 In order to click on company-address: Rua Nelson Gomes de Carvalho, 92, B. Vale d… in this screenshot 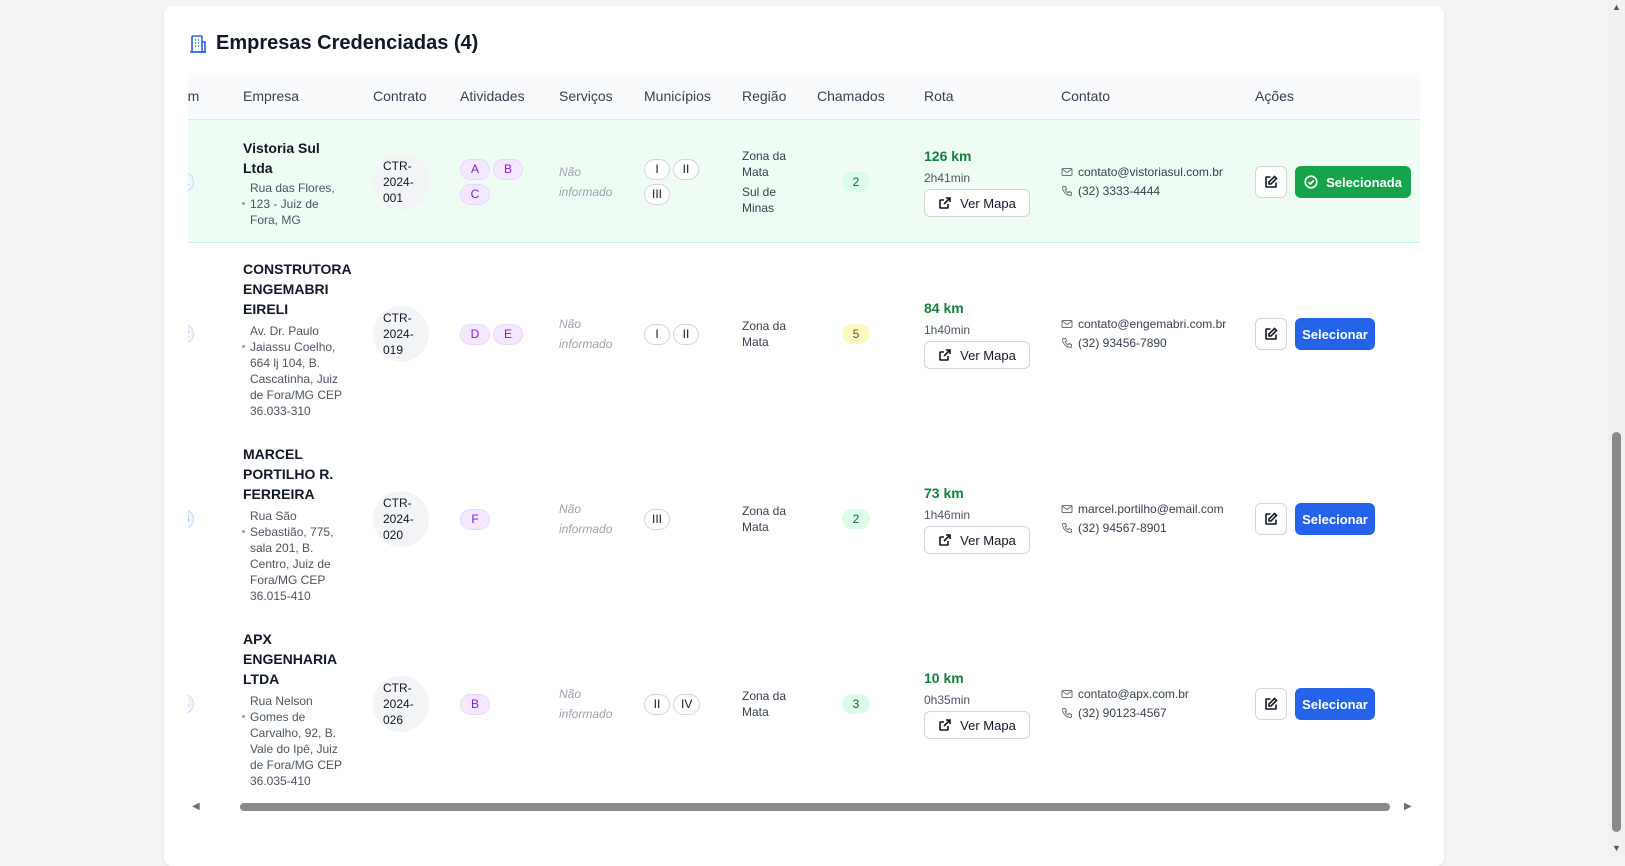, I will do `click(296, 741)`.